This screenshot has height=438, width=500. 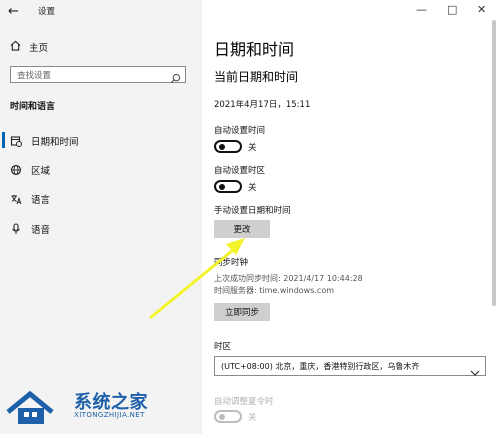 What do you see at coordinates (41, 171) in the screenshot?
I see `sidebar-item-label: 区域` at bounding box center [41, 171].